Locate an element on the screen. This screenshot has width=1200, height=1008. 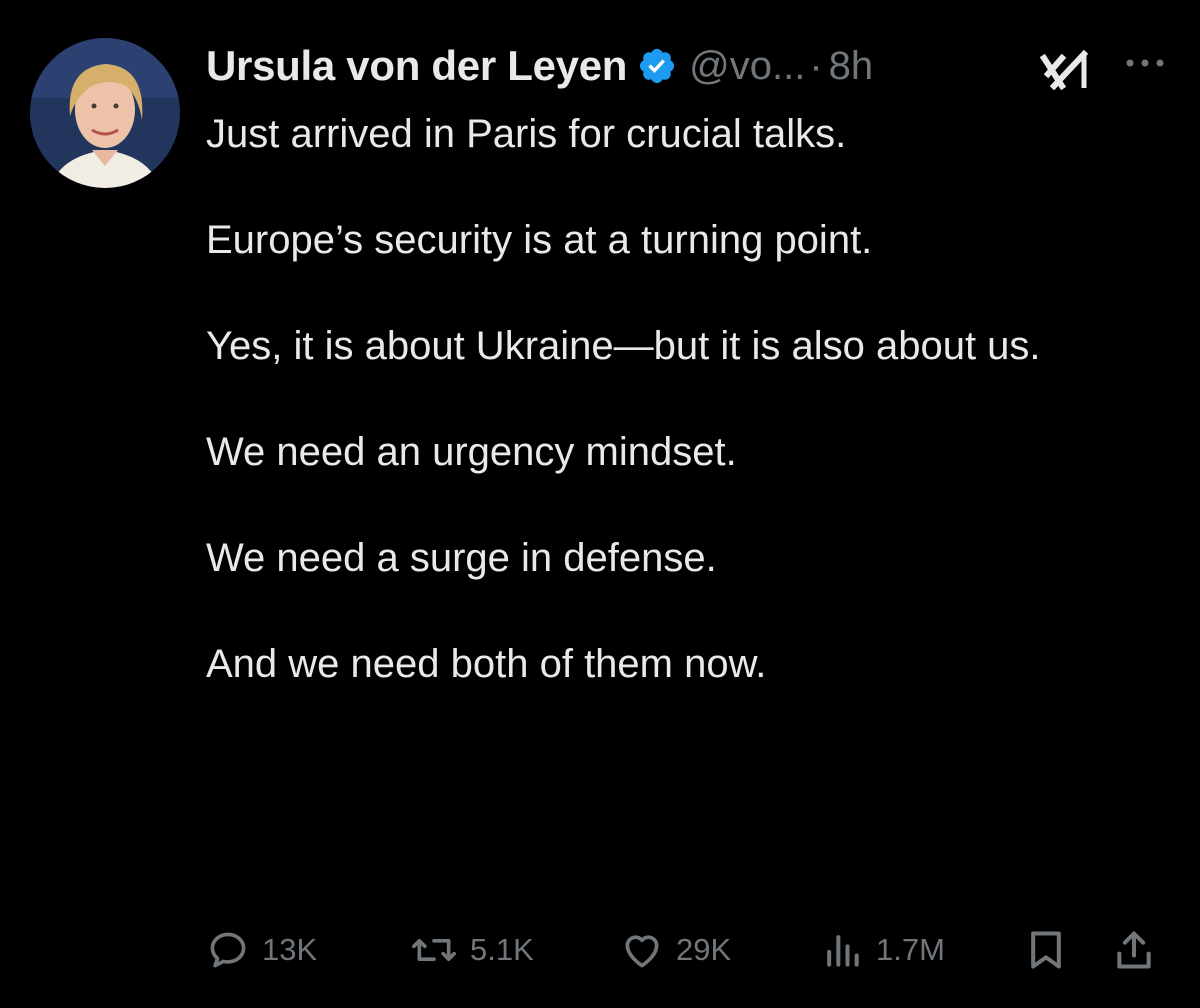
avatar is located at coordinates (105, 113).